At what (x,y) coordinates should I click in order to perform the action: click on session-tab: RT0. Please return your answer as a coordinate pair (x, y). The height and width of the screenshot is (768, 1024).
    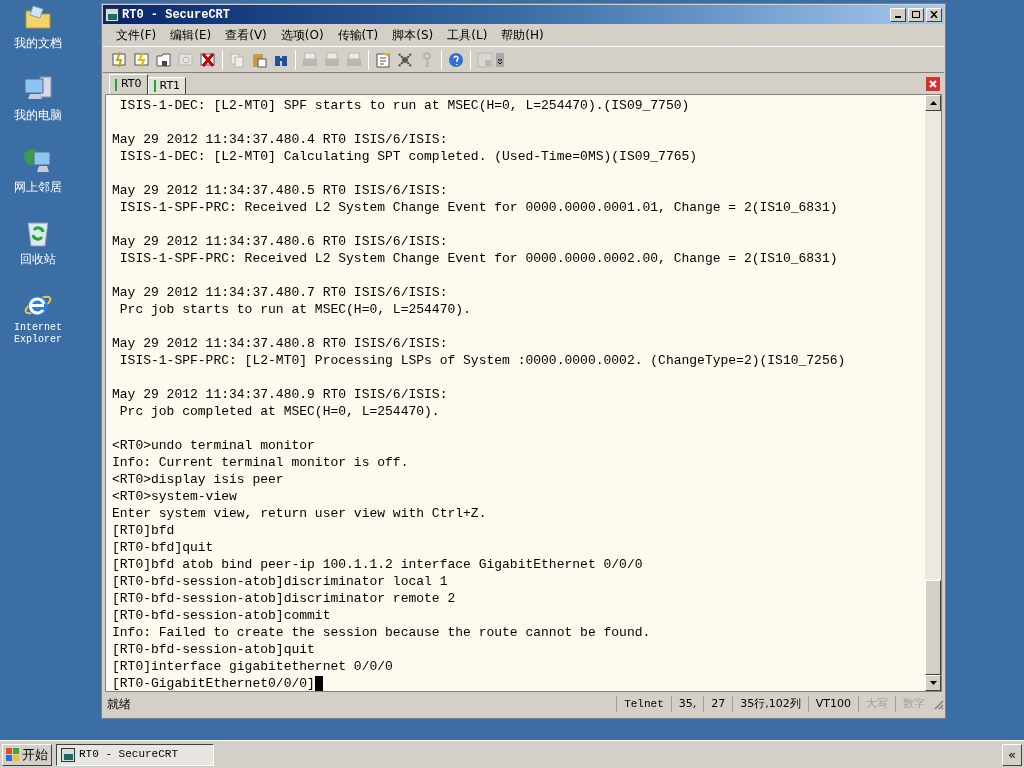
    Looking at the image, I should click on (128, 84).